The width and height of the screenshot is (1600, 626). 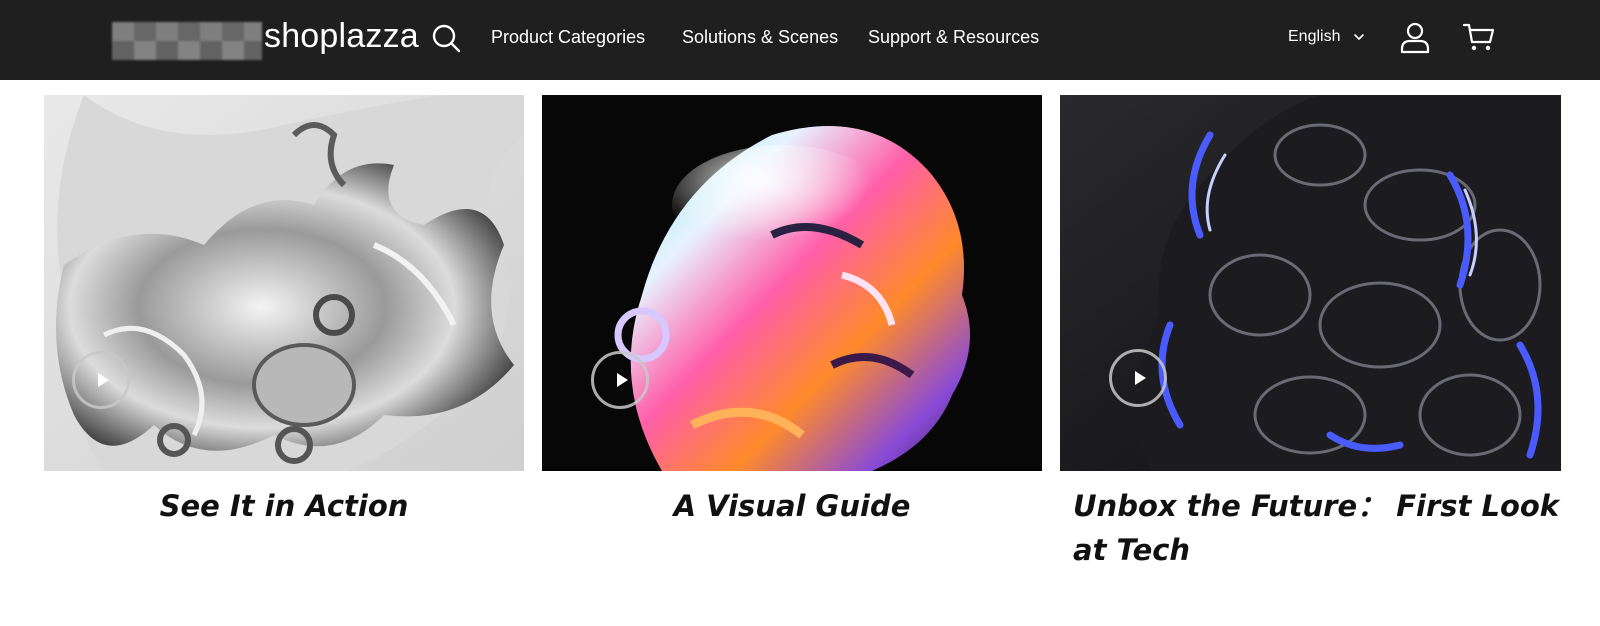 I want to click on chevron-down-icon, so click(x=1359, y=37).